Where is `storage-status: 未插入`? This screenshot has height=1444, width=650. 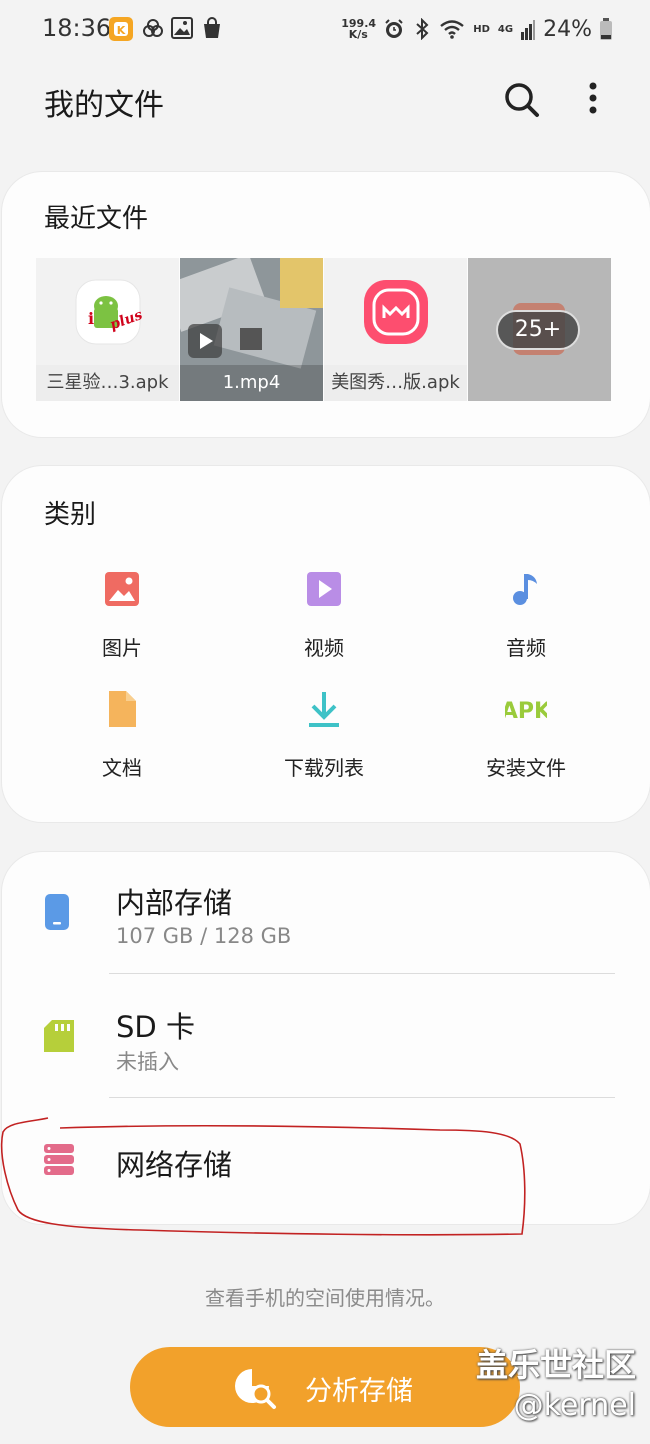
storage-status: 未插入 is located at coordinates (147, 1062).